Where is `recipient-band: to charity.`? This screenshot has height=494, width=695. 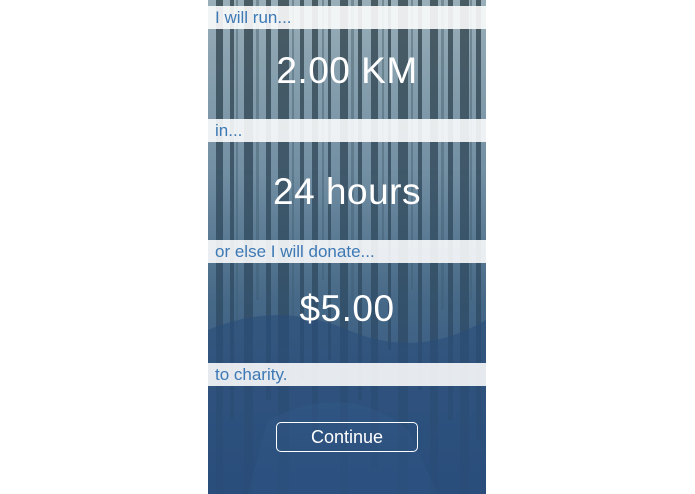
recipient-band: to charity. is located at coordinates (347, 374).